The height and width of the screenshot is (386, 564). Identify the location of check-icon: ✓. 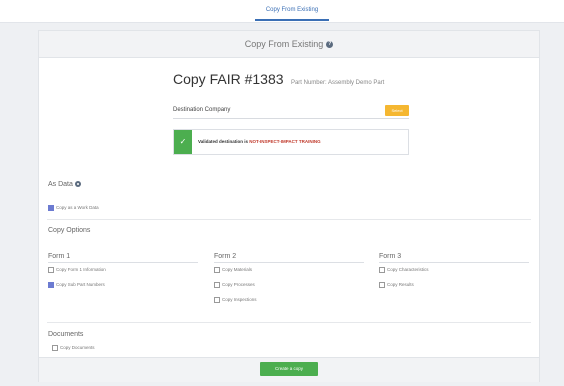
(183, 142).